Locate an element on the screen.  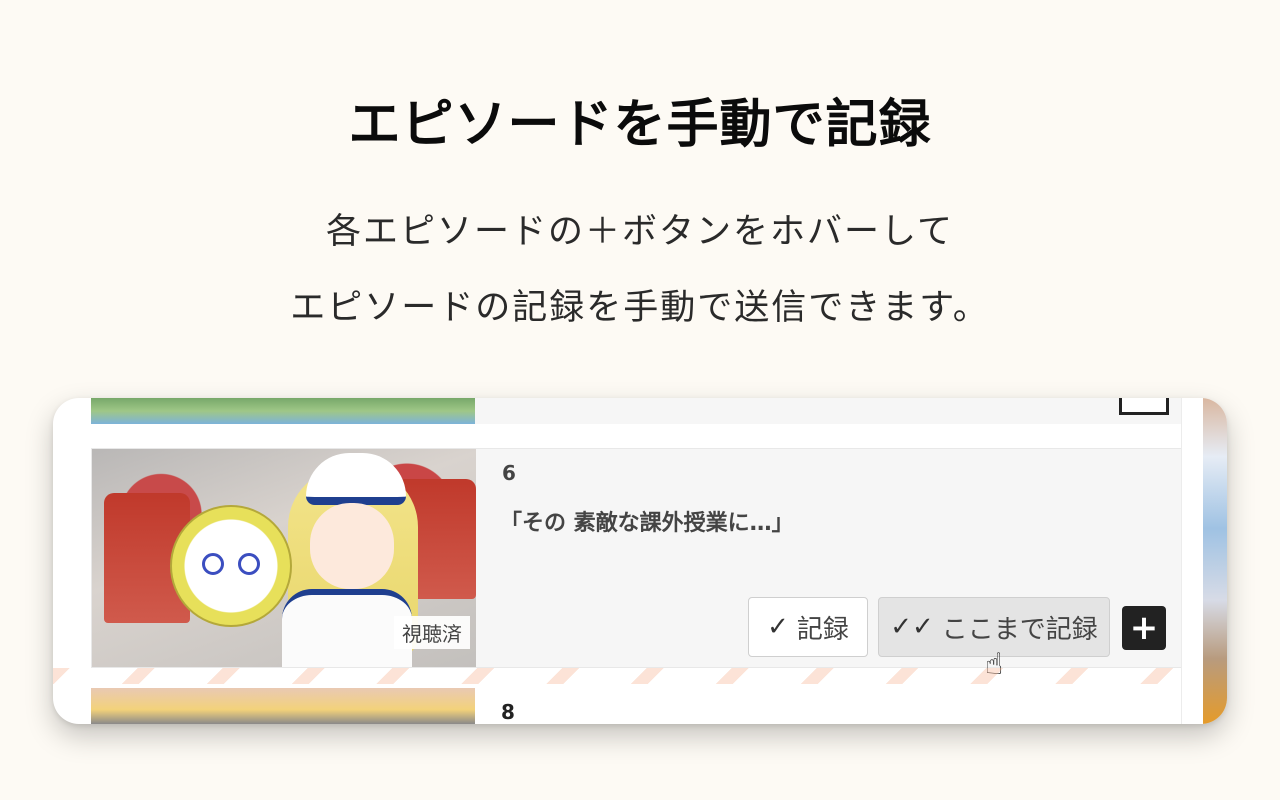
thumbnail-art-mascot is located at coordinates (231, 566).